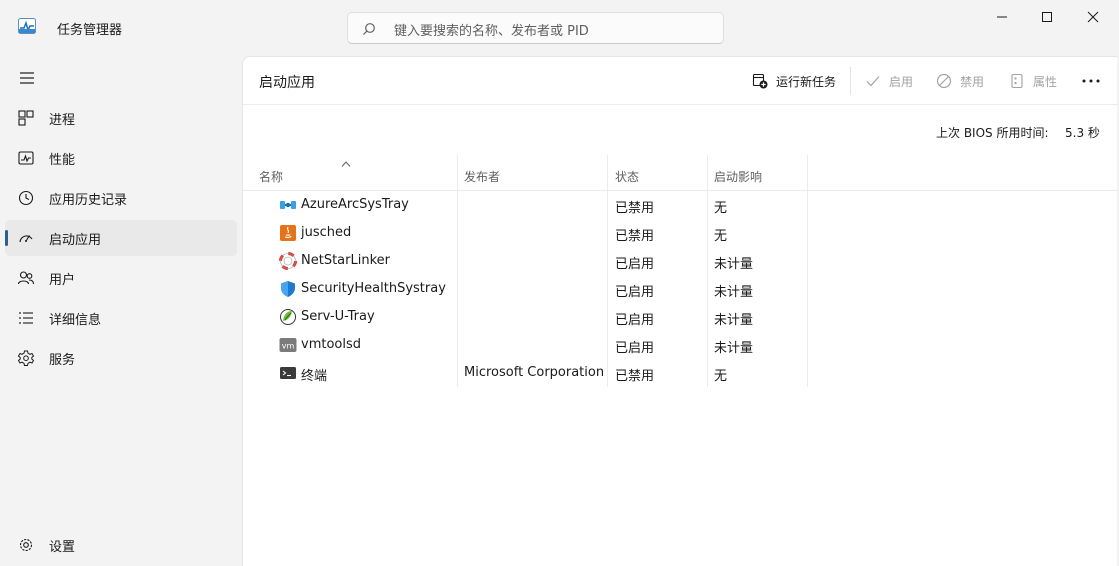 The width and height of the screenshot is (1119, 566). What do you see at coordinates (760, 81) in the screenshot?
I see `run-new-task-icon` at bounding box center [760, 81].